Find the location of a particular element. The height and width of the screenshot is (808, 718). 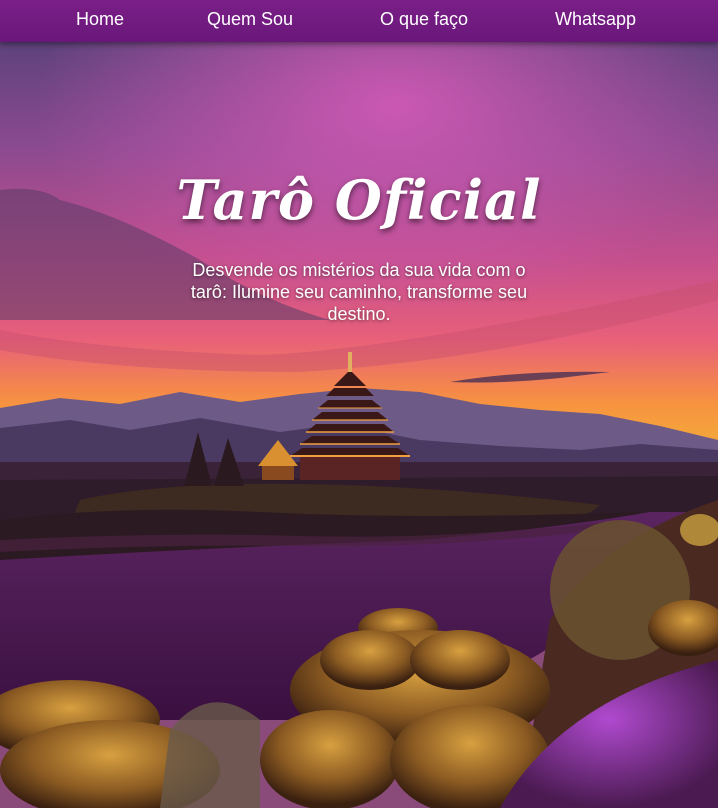

hero-title: Tarô Oficial is located at coordinates (359, 200).